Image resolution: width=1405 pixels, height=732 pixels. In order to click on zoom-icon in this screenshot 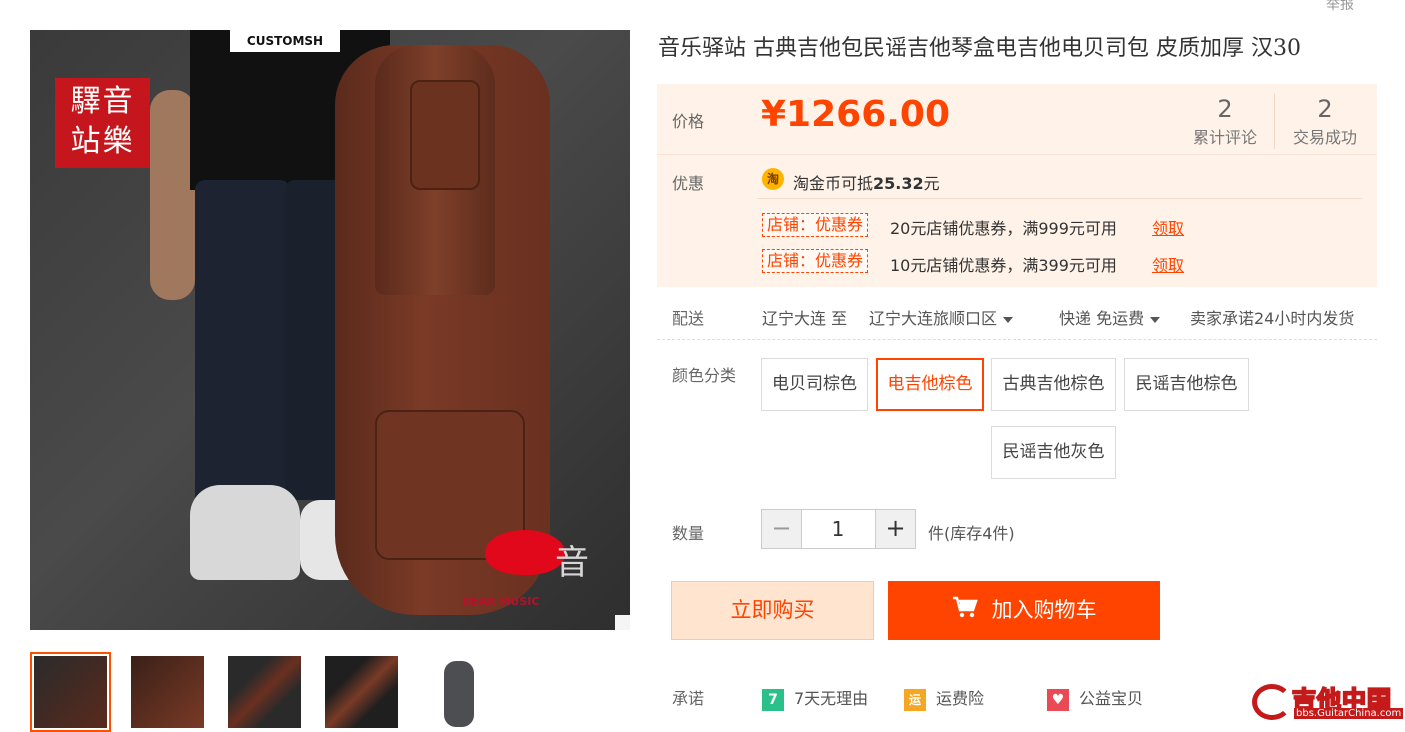, I will do `click(622, 622)`.